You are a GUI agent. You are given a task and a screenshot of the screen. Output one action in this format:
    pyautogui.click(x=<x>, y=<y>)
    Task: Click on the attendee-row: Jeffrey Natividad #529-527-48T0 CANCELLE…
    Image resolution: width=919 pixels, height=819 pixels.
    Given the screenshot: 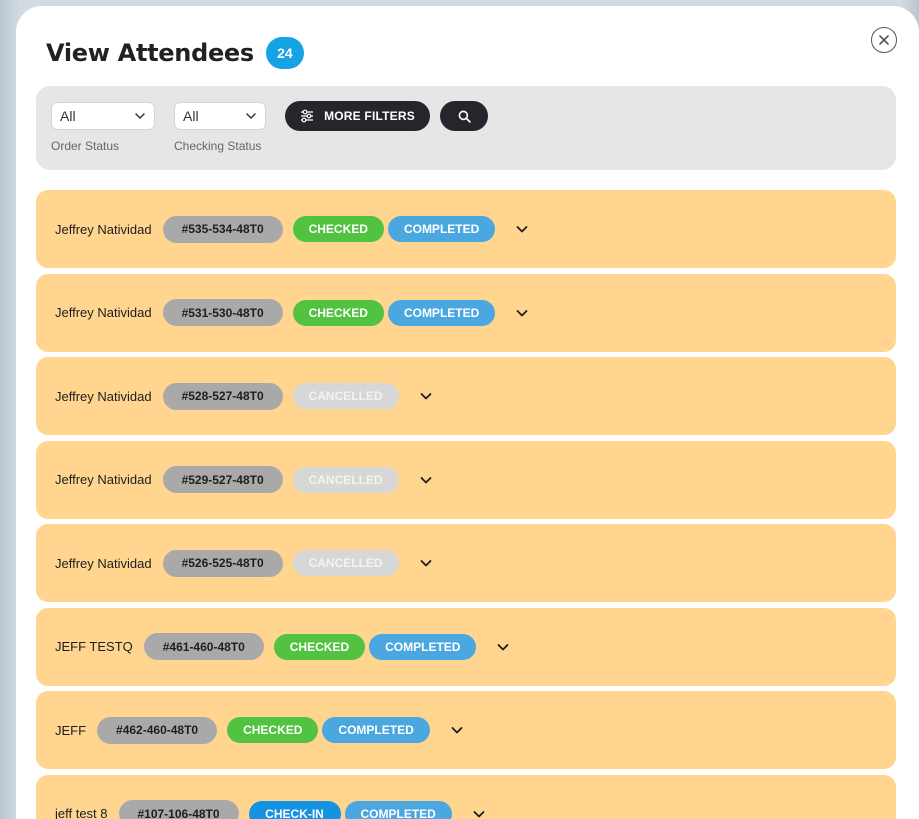 What is the action you would take?
    pyautogui.click(x=466, y=479)
    